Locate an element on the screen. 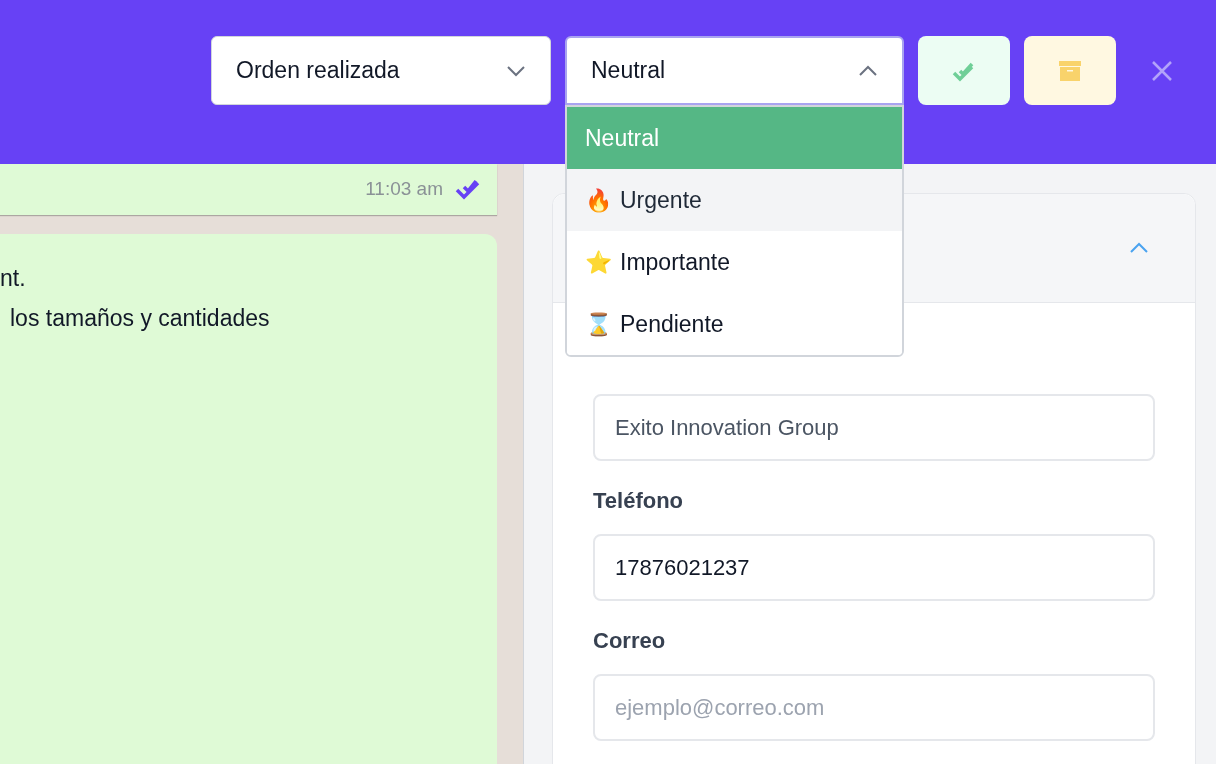  dropdown-select: Neutral is located at coordinates (734, 70).